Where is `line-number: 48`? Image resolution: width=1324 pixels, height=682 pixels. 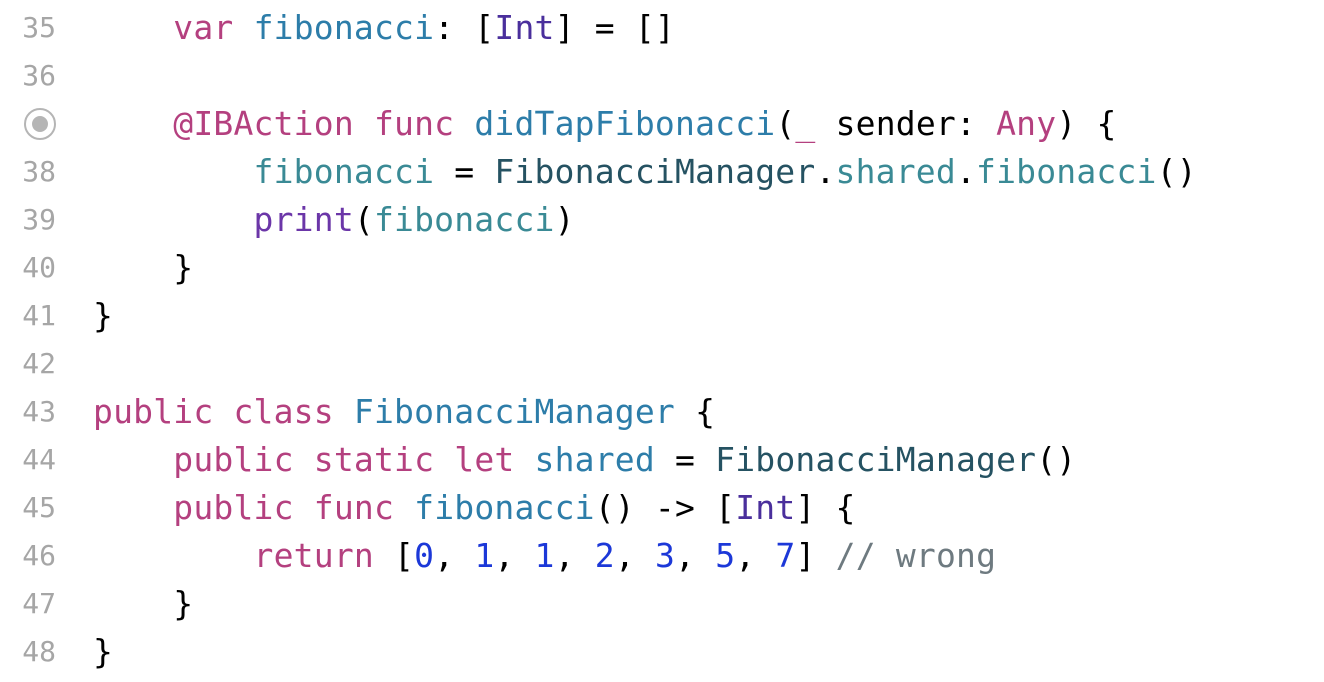 line-number: 48 is located at coordinates (28, 652).